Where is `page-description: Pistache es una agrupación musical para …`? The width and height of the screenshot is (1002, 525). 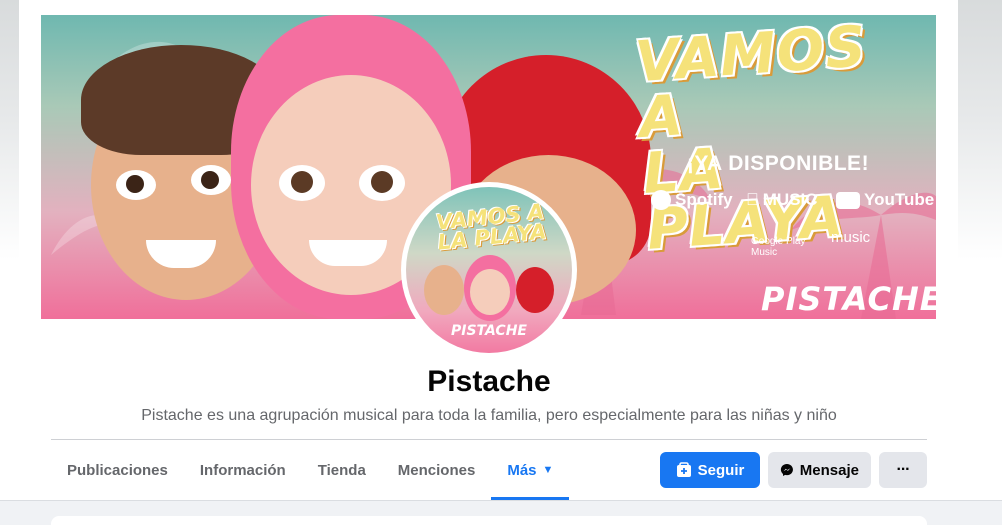
page-description: Pistache es una agrupación musical para … is located at coordinates (489, 415).